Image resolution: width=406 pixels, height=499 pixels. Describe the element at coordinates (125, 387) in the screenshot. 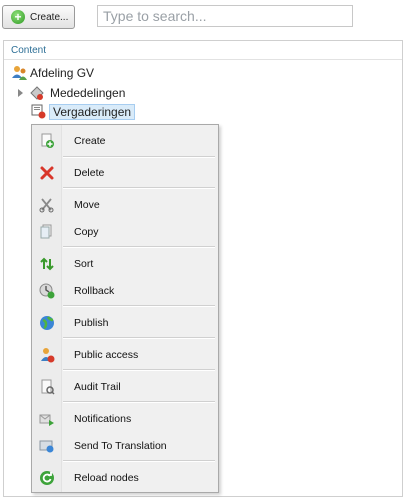

I see `menu-item-audit-trail: Audit Trail` at that location.